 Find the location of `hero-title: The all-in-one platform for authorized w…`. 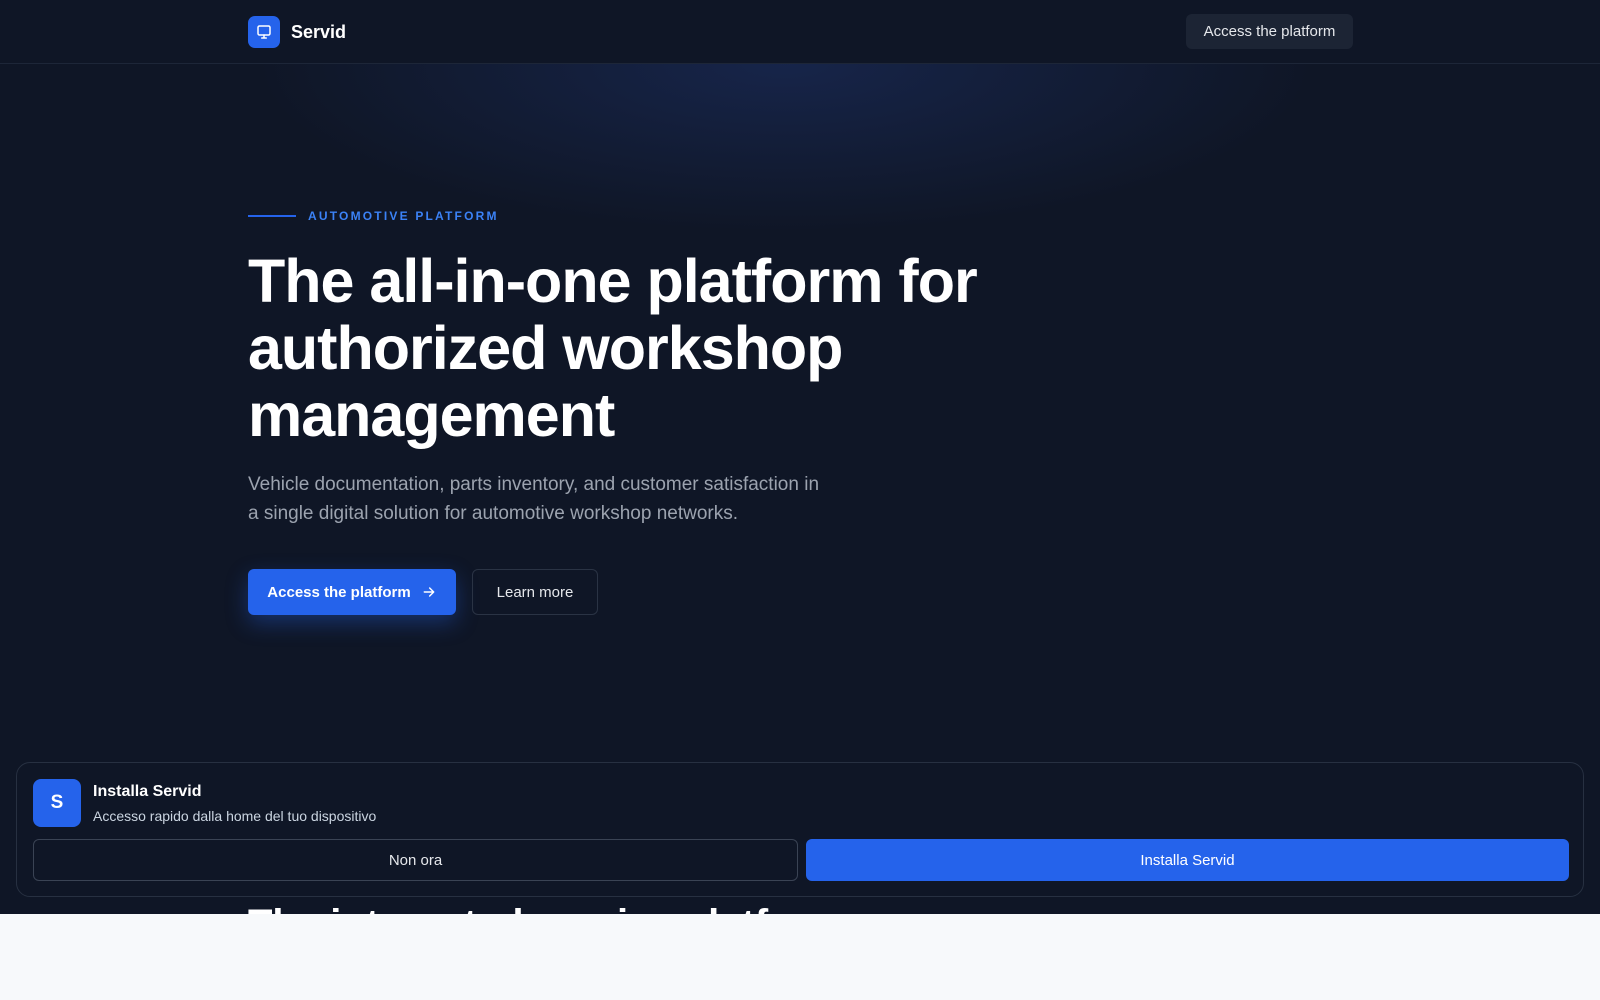

hero-title: The all-in-one platform for authorized w… is located at coordinates (613, 348).